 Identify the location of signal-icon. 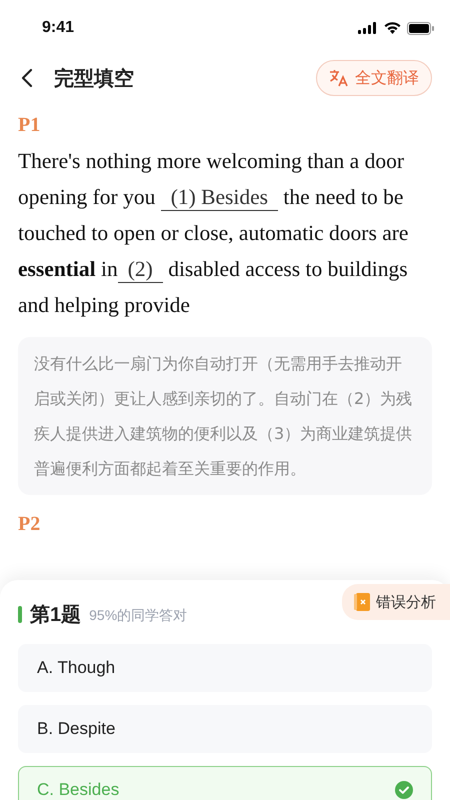
(368, 28).